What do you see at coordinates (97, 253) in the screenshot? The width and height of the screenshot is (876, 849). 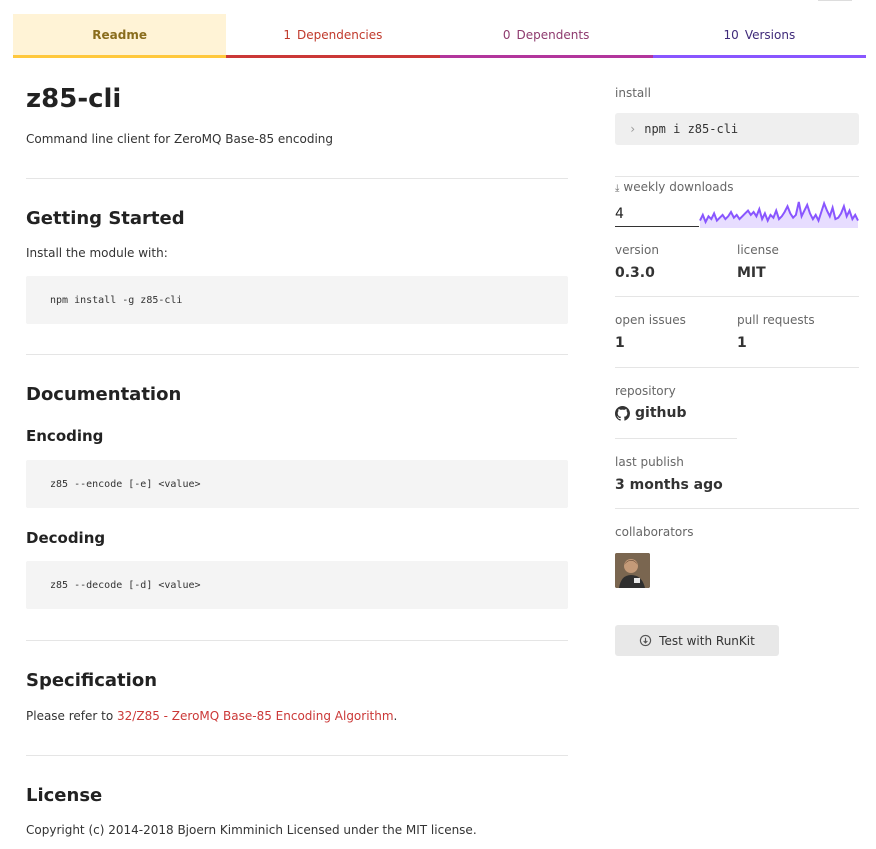 I see `install-instructions: Install the module with:` at bounding box center [97, 253].